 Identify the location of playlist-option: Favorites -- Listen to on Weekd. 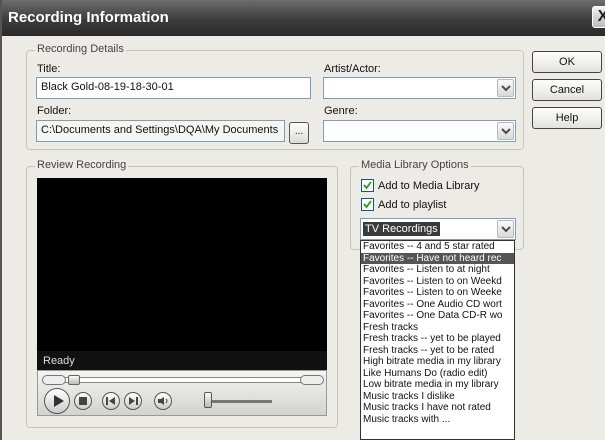
(437, 282).